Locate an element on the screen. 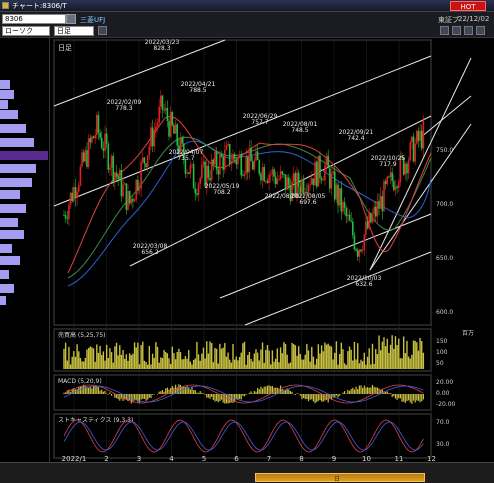  code-input: 8306 is located at coordinates (34, 19).